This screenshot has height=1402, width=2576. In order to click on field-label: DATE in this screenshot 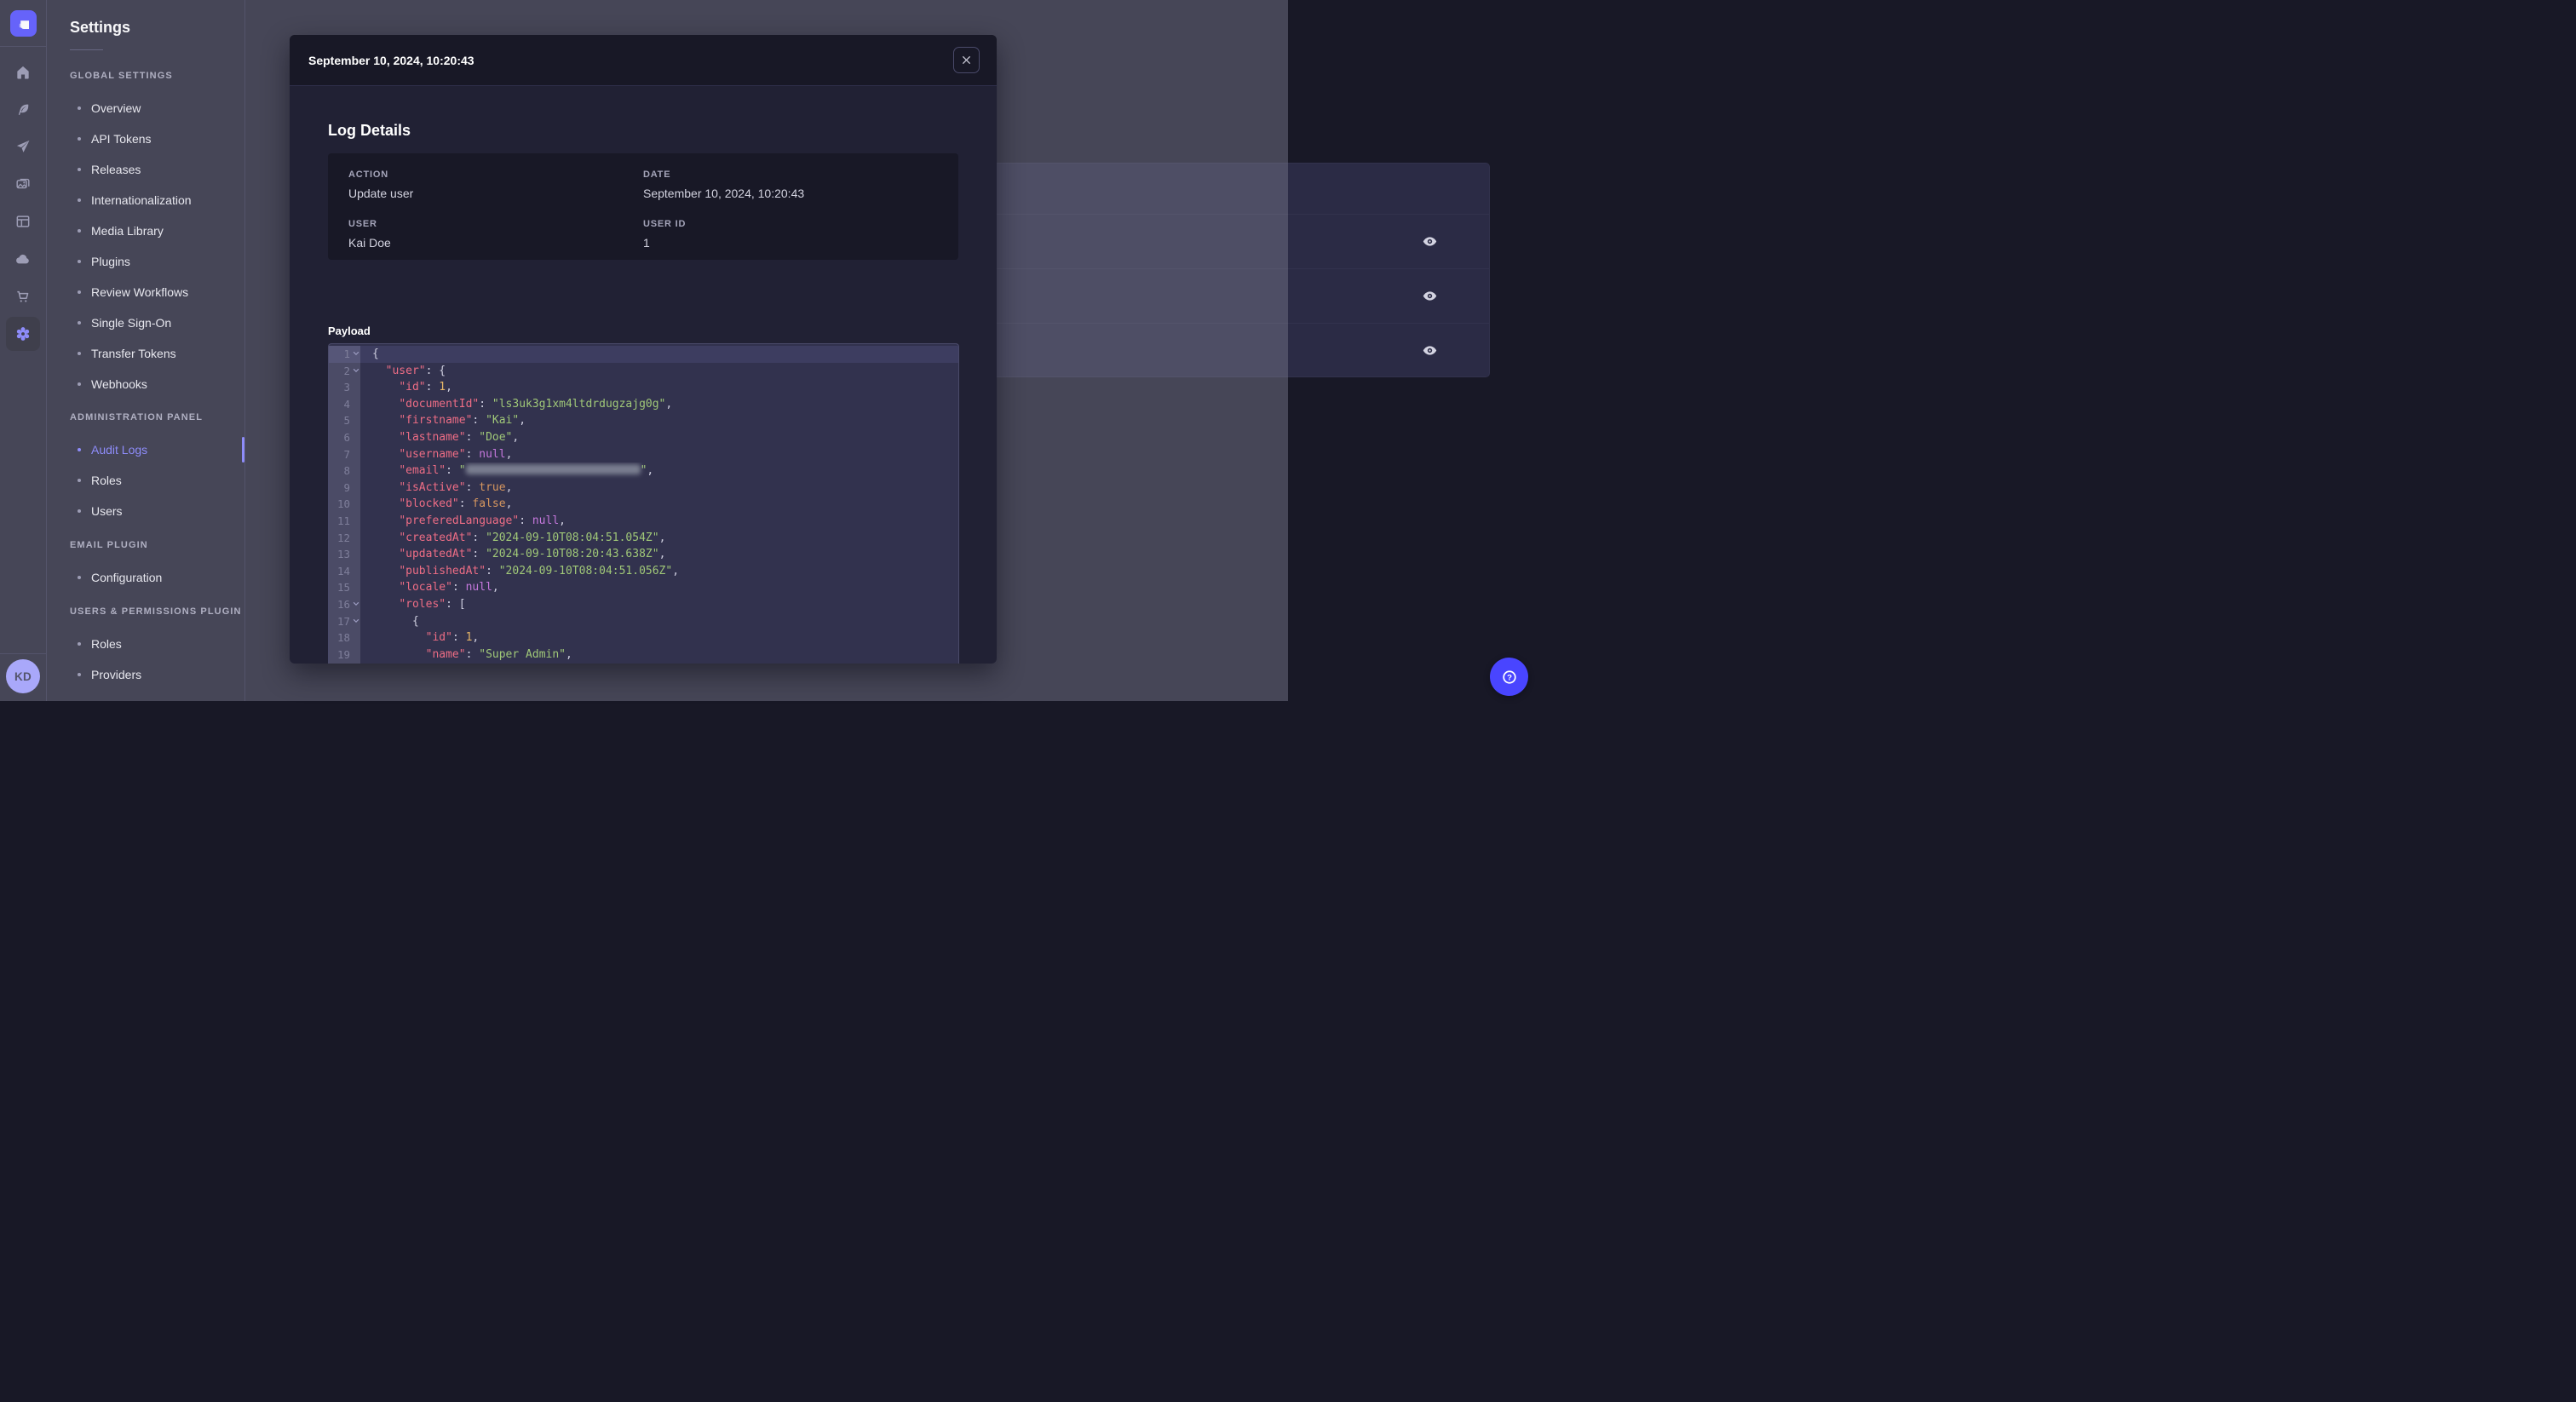, I will do `click(657, 175)`.